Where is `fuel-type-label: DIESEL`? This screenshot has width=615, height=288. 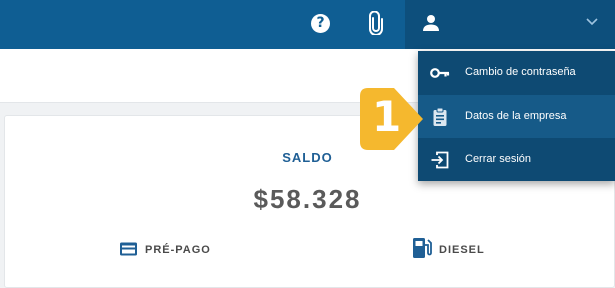
fuel-type-label: DIESEL is located at coordinates (462, 250).